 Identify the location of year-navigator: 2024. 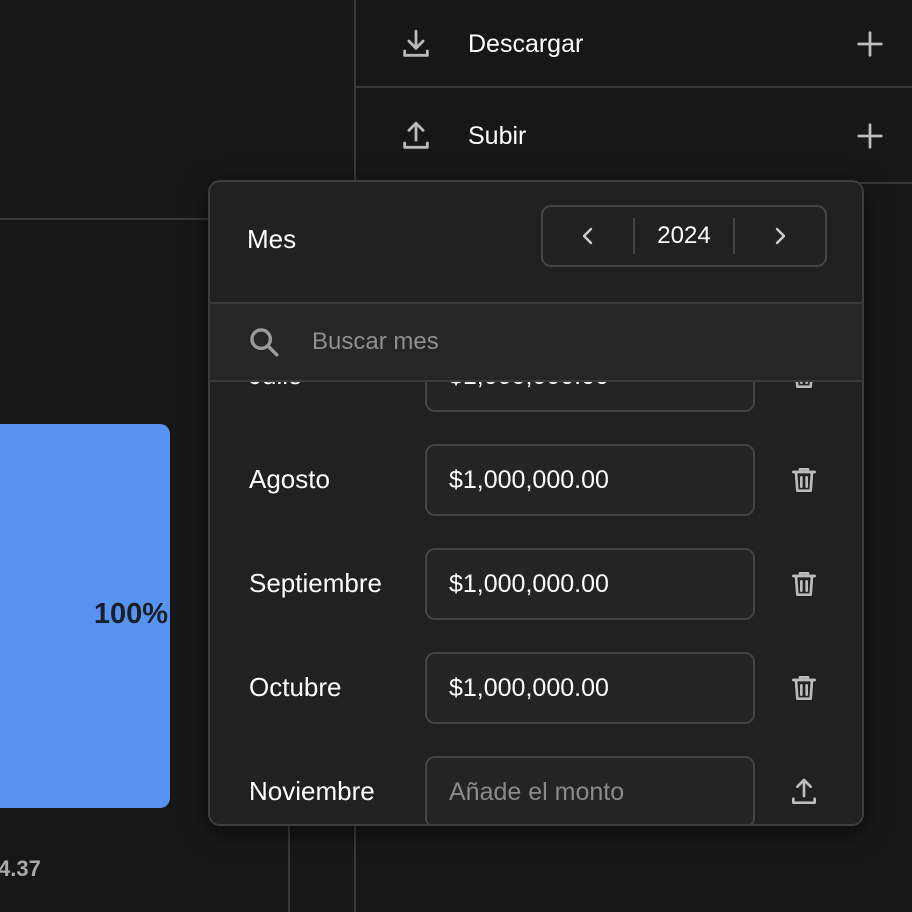
(684, 236).